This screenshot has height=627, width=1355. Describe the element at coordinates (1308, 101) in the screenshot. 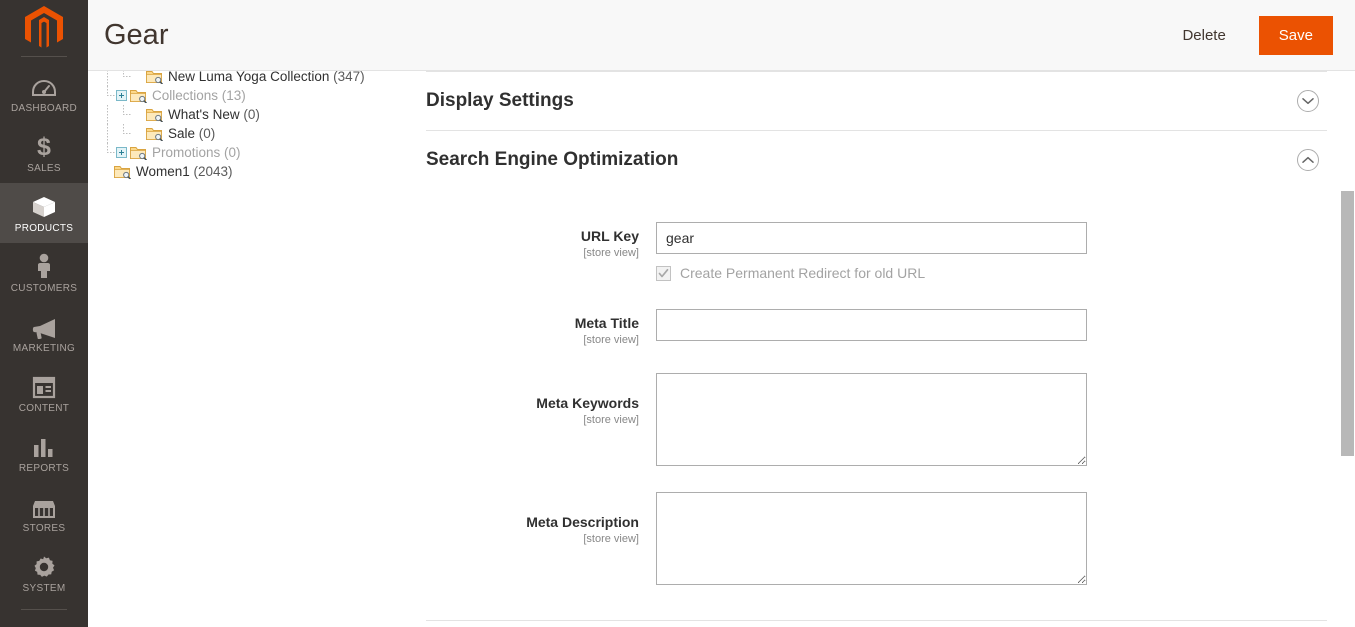

I see `chevron-down-icon` at that location.